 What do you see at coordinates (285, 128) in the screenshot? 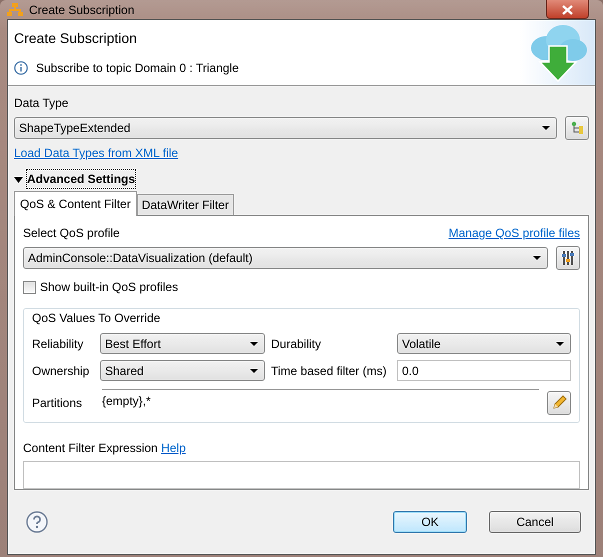
I see `data-type-combo: ShapeTypeExtended` at bounding box center [285, 128].